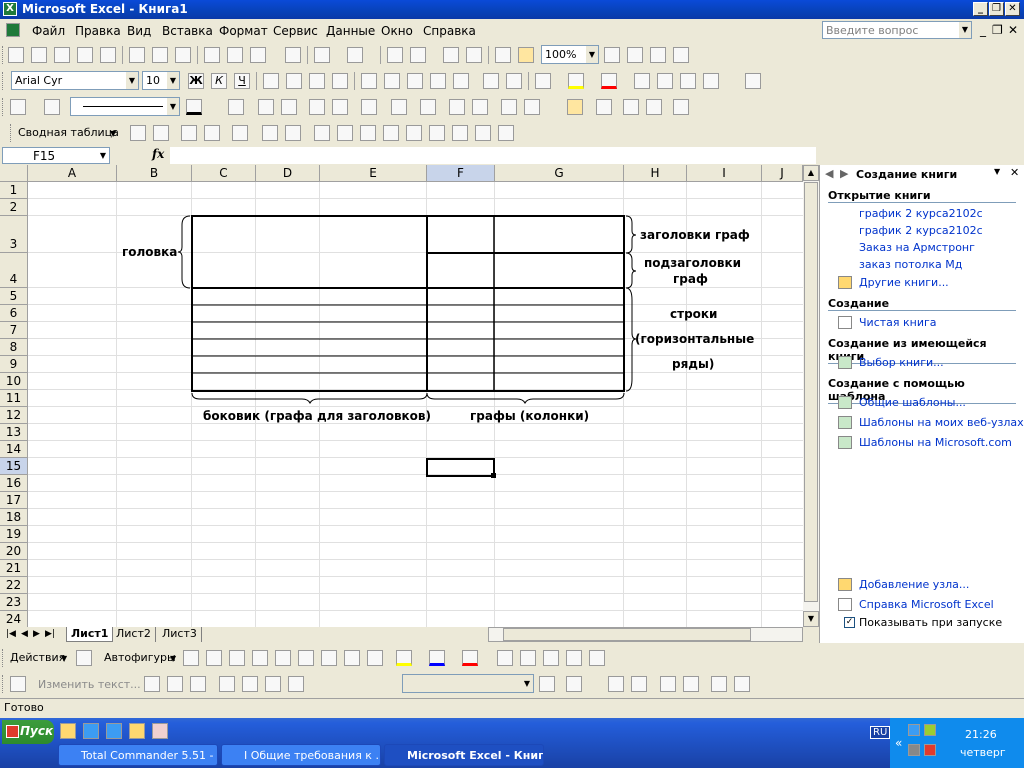  I want to click on hscroll-thumb, so click(627, 634).